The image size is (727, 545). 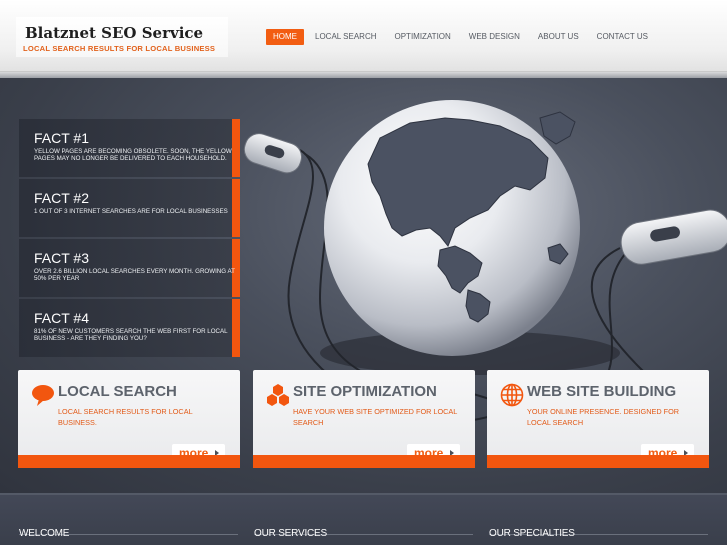 What do you see at coordinates (363, 530) in the screenshot?
I see `footer-column-services: OUR SERVICES` at bounding box center [363, 530].